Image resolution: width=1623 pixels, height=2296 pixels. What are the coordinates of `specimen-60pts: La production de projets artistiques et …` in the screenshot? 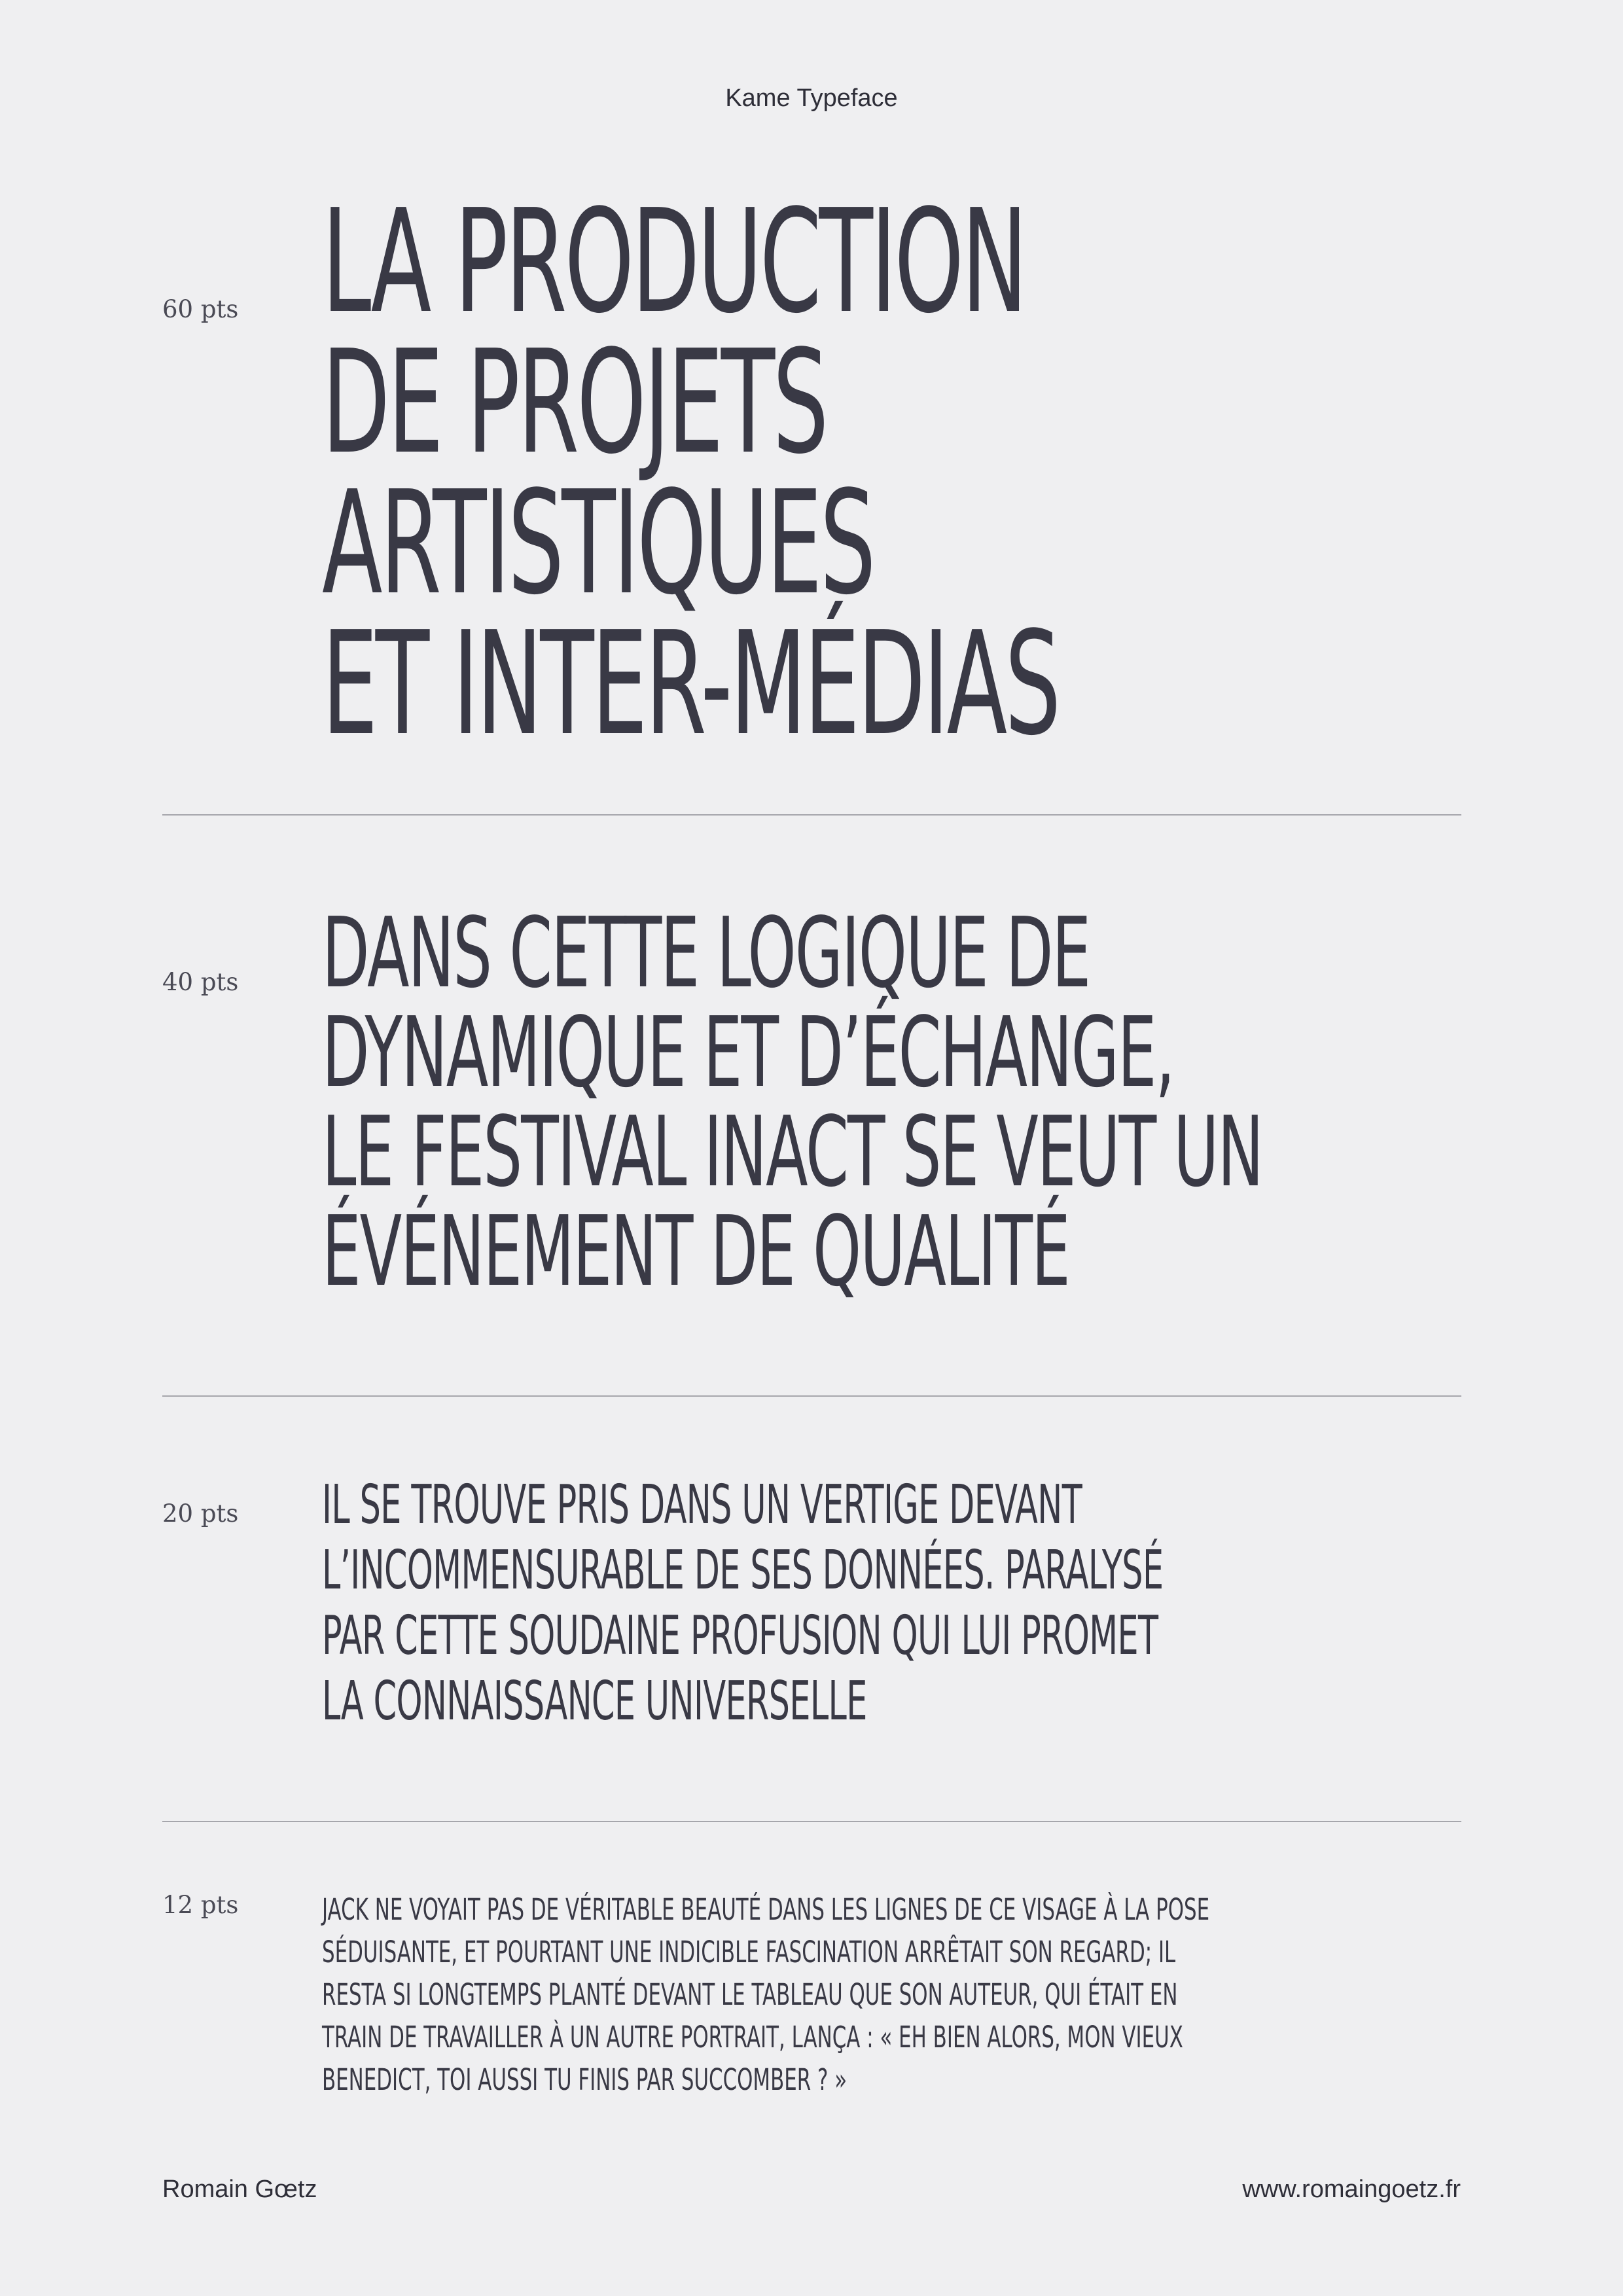 It's located at (691, 473).